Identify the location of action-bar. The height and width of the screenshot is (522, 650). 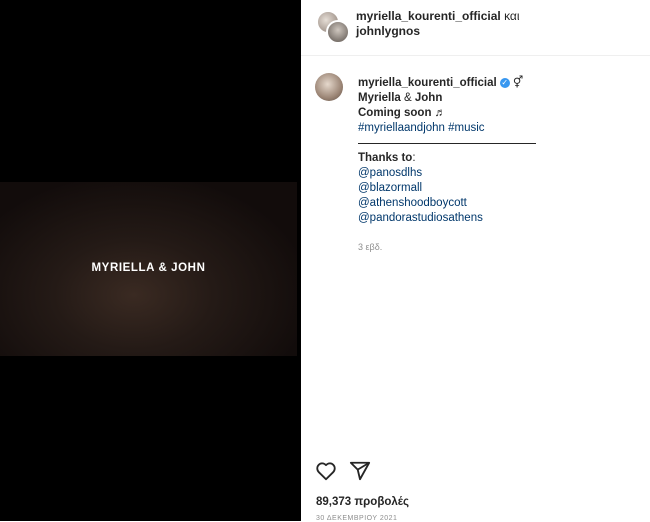
(355, 471).